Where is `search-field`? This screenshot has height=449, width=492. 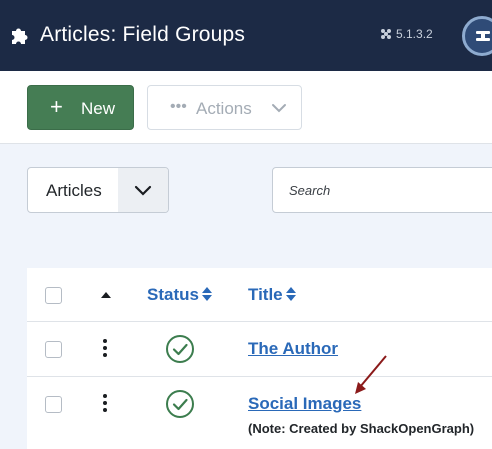 search-field is located at coordinates (382, 190).